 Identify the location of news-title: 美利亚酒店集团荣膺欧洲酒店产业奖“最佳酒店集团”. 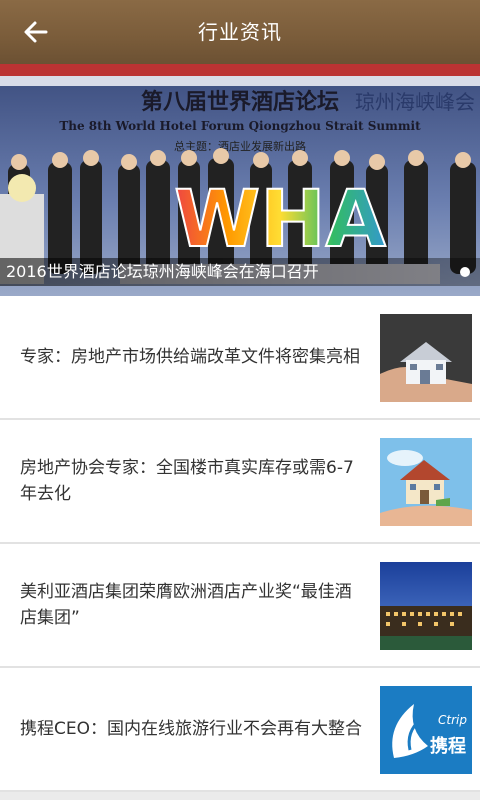
(186, 605).